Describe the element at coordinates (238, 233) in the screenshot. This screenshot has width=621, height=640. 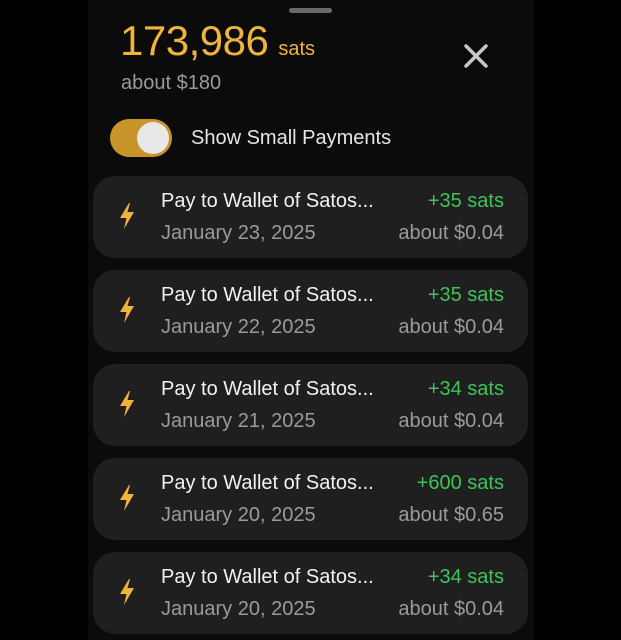
I see `payment-date: January 23, 2025` at that location.